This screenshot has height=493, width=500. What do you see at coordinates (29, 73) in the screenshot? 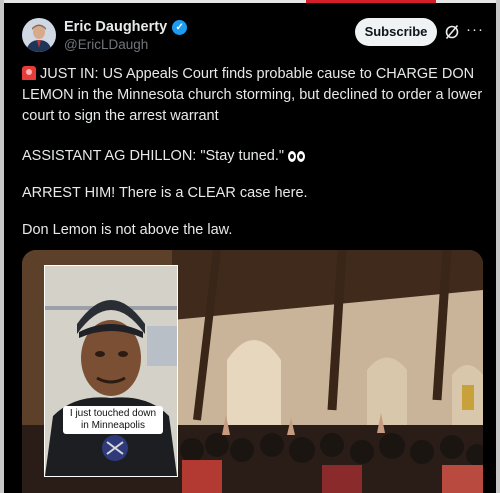
I see `police-light-emoji` at bounding box center [29, 73].